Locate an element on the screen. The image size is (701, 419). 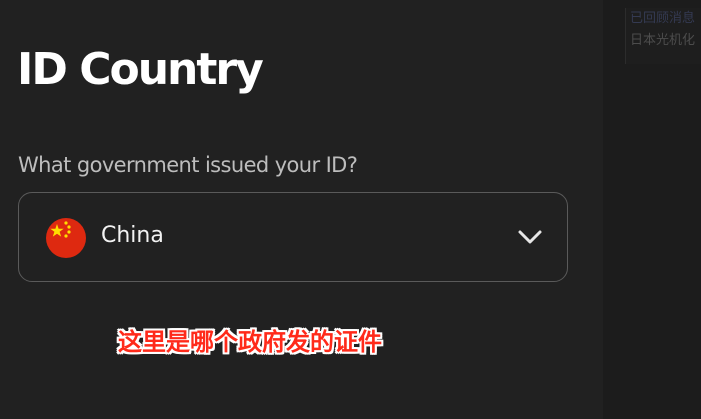
side-note: 已回顾消息 日本光机化 is located at coordinates (663, 36).